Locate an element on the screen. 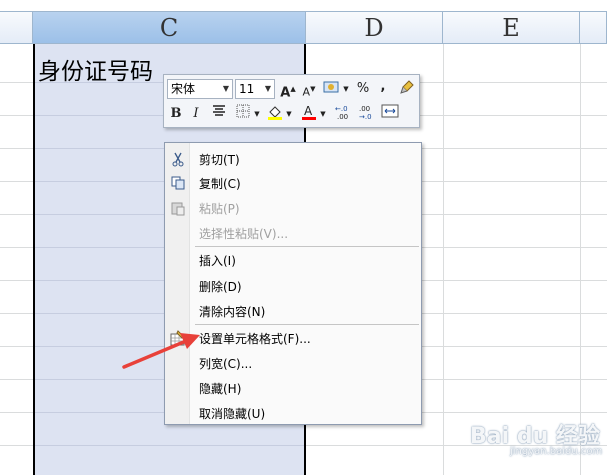 The image size is (607, 475). watermark-url: jingyan.baidu.com is located at coordinates (556, 451).